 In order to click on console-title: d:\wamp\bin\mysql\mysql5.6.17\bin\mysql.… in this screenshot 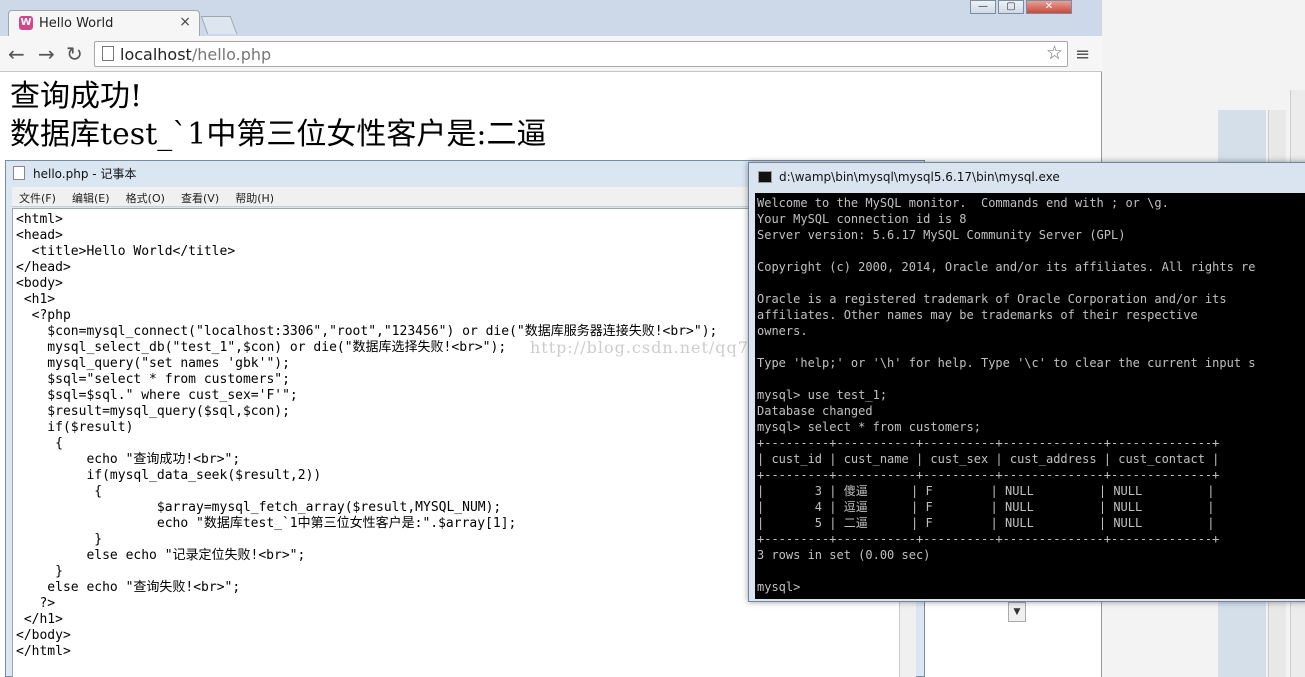, I will do `click(919, 177)`.